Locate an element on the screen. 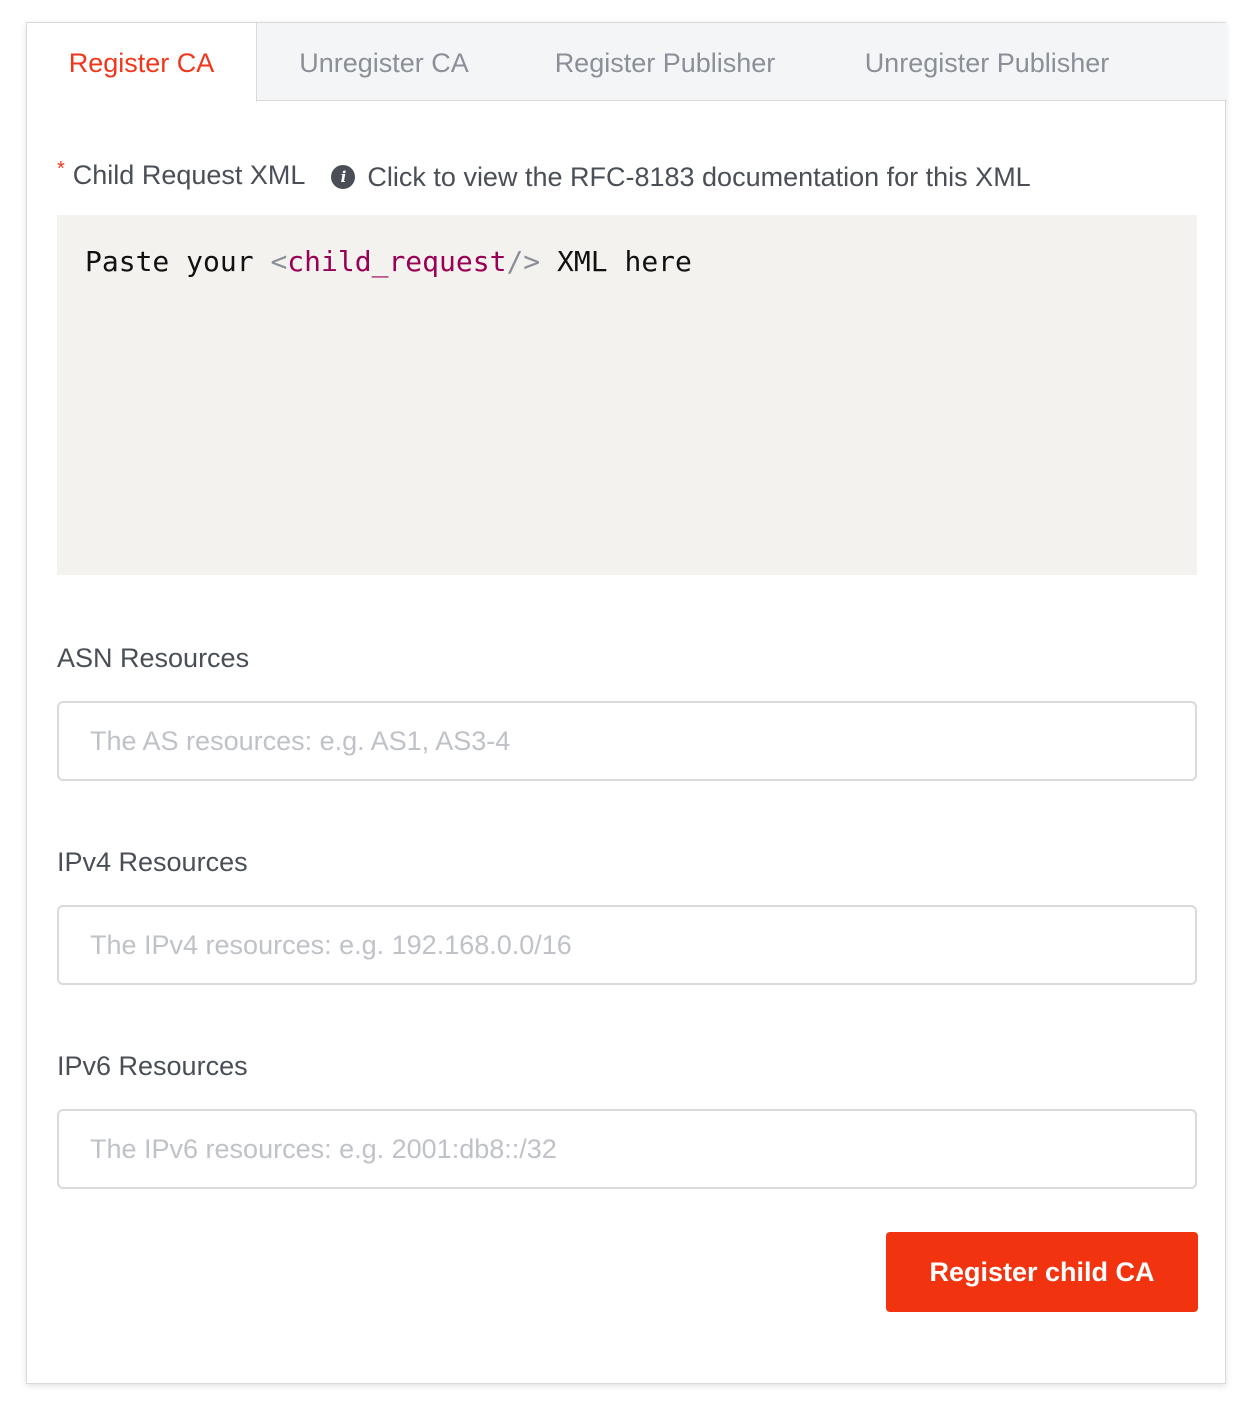 Image resolution: width=1252 pixels, height=1406 pixels. placeholder-before: Paste your is located at coordinates (178, 261).